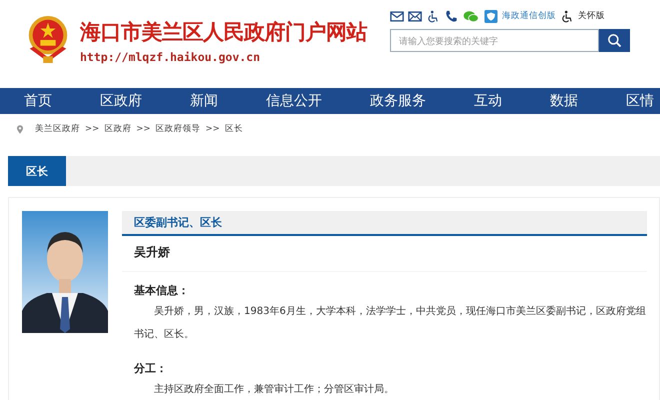 The width and height of the screenshot is (660, 400). What do you see at coordinates (20, 129) in the screenshot?
I see `location-pin-icon` at bounding box center [20, 129].